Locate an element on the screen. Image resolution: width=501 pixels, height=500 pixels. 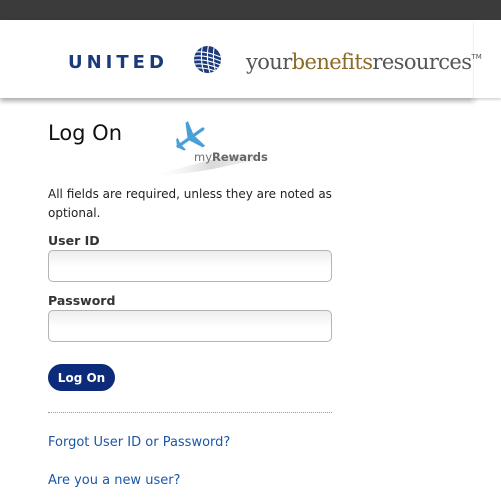
united-logo-text: UNITED is located at coordinates (118, 62).